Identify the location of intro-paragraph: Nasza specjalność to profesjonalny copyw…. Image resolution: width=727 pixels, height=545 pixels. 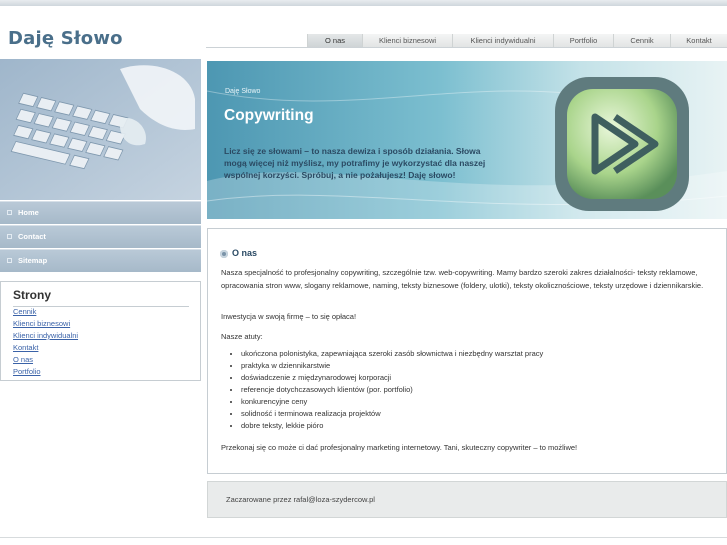
(462, 279).